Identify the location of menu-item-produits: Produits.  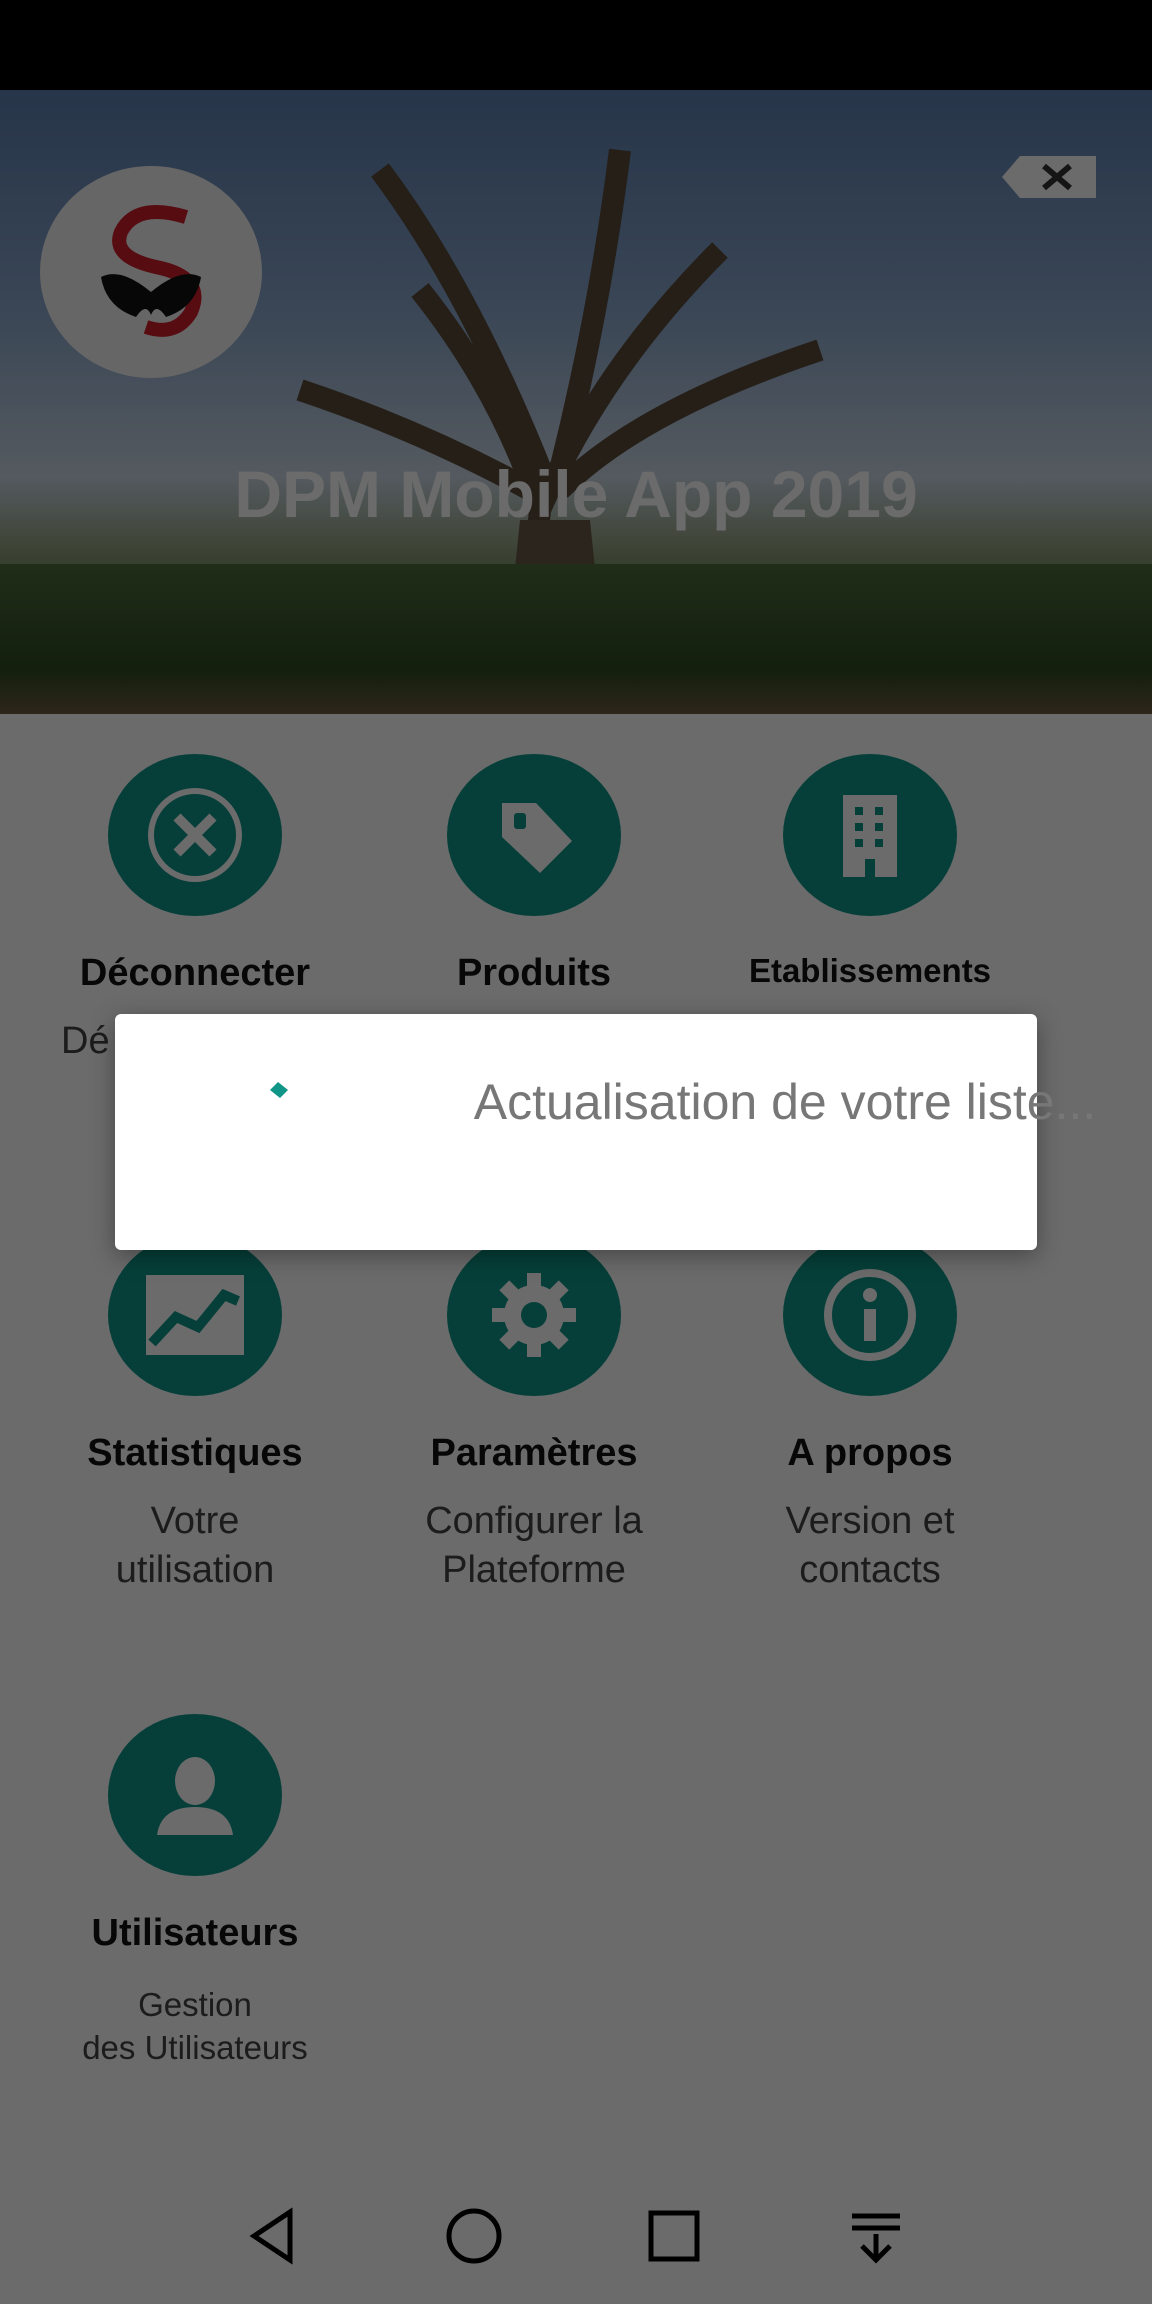
(534, 874).